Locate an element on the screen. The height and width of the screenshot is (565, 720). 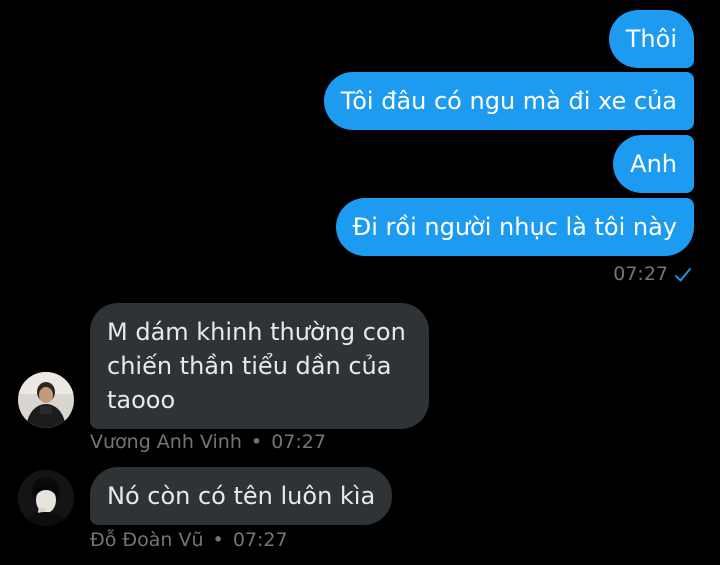
message-text: Anh is located at coordinates (653, 164).